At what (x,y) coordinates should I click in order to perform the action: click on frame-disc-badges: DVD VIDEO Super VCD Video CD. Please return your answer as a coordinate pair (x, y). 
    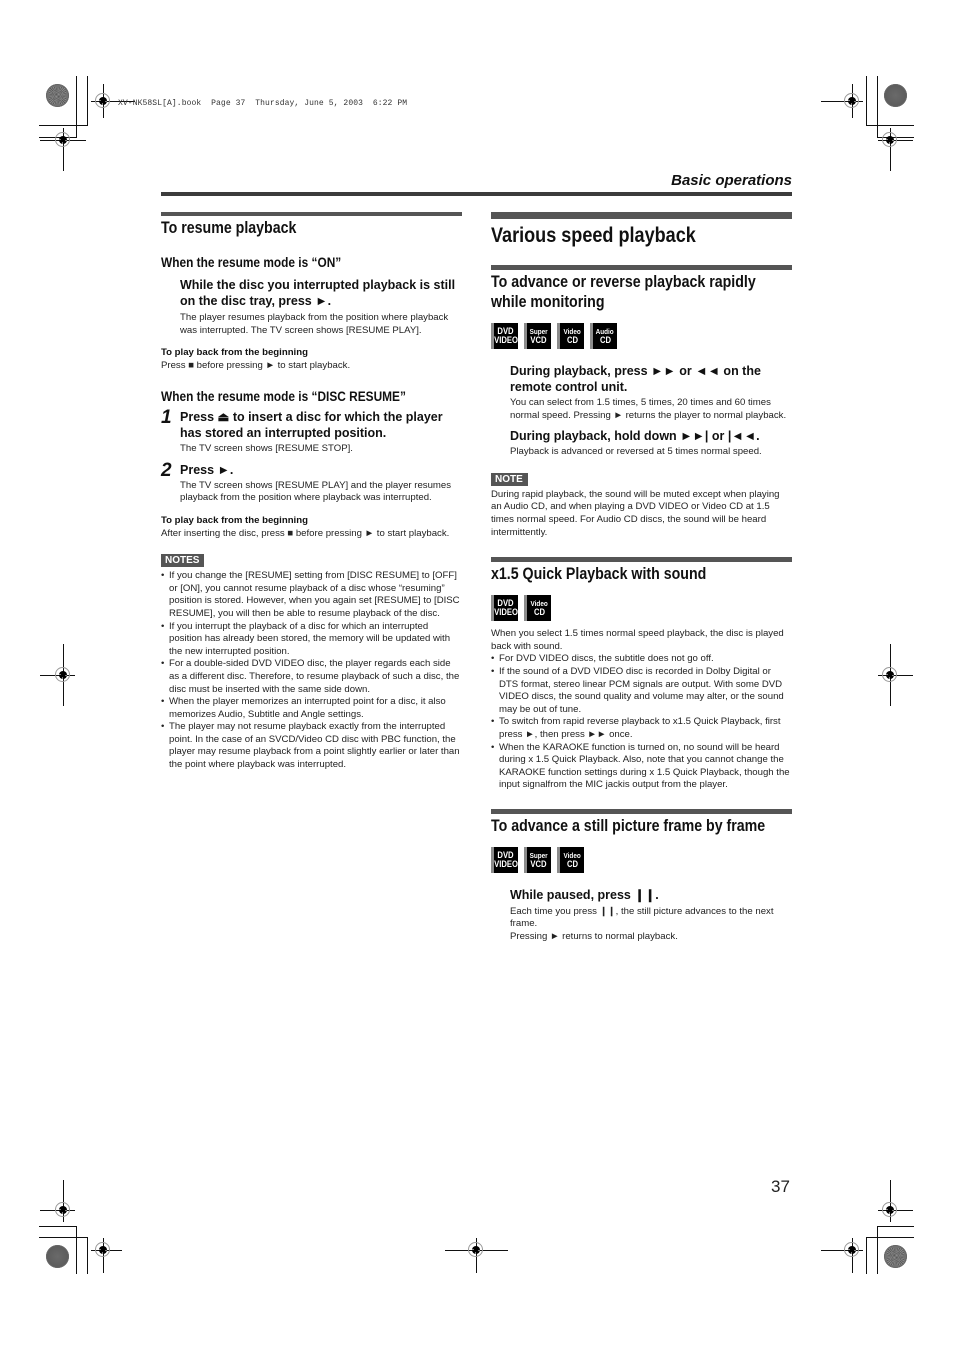
    Looking at the image, I should click on (641, 859).